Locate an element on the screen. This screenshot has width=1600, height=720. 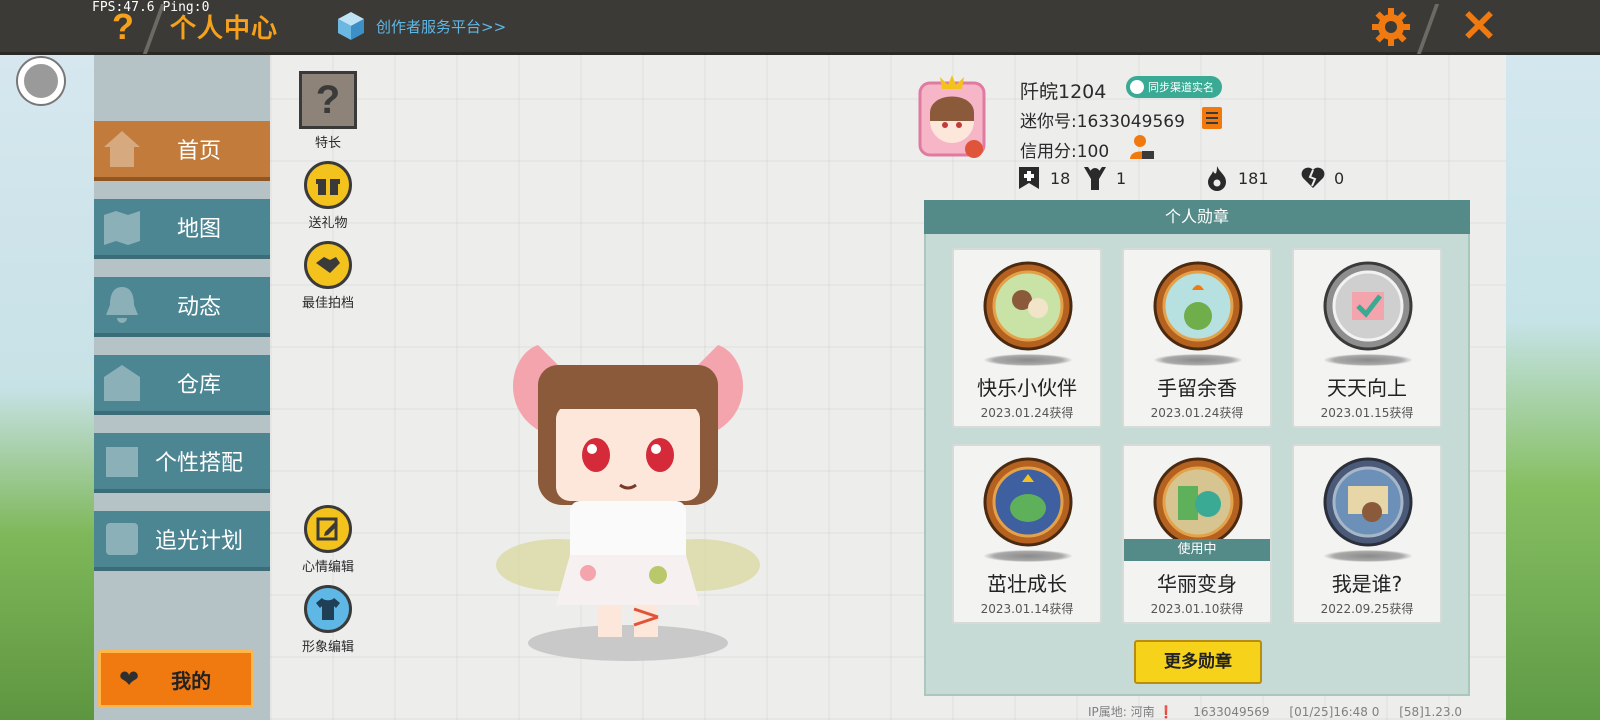
creator-platform-link: 创作者服务平台>> is located at coordinates (421, 26).